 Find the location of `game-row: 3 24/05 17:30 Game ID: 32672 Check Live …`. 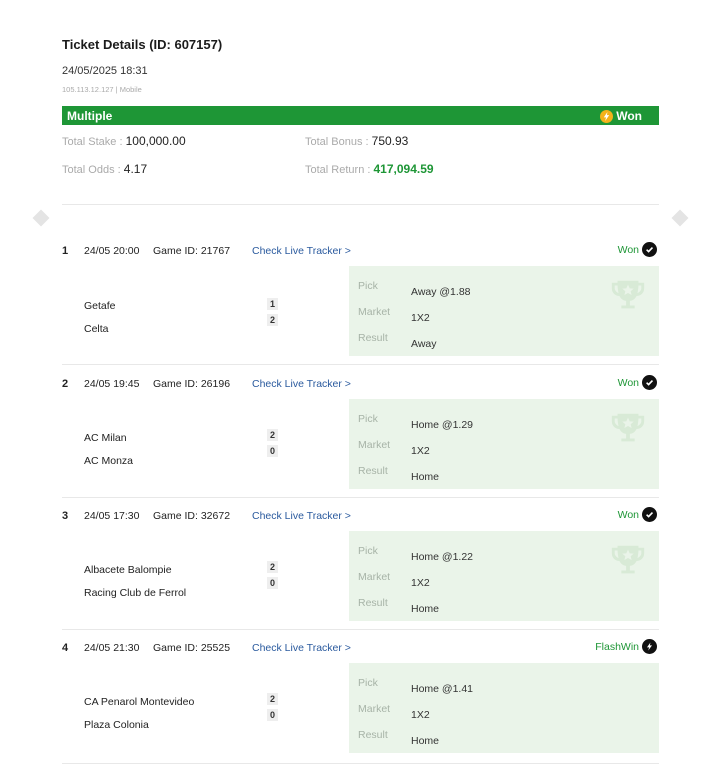

game-row: 3 24/05 17:30 Game ID: 32672 Check Live … is located at coordinates (360, 573).